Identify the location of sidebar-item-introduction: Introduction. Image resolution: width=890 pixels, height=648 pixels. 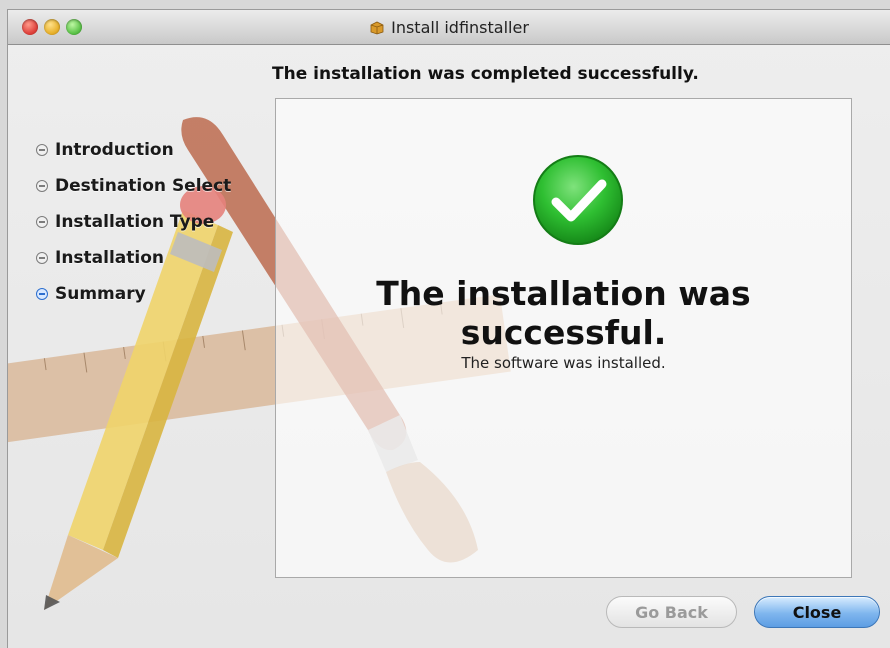
(161, 150).